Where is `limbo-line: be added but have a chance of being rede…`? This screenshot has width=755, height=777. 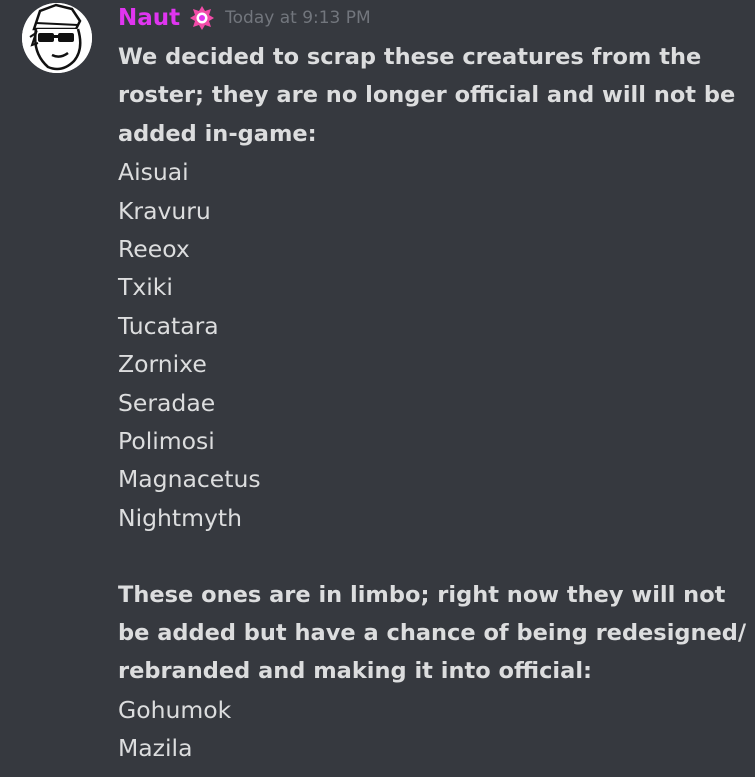 limbo-line: be added but have a chance of being rede… is located at coordinates (432, 632).